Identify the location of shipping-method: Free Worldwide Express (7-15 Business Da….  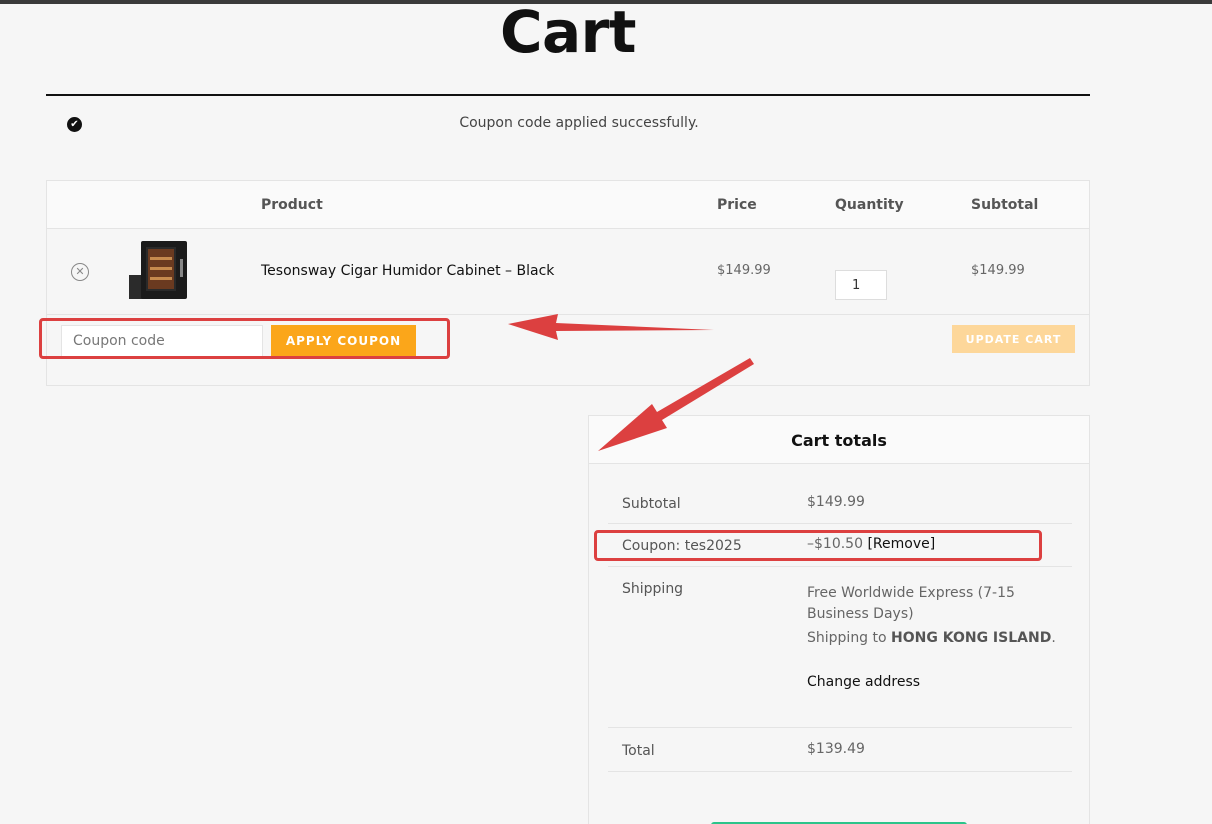
(911, 603).